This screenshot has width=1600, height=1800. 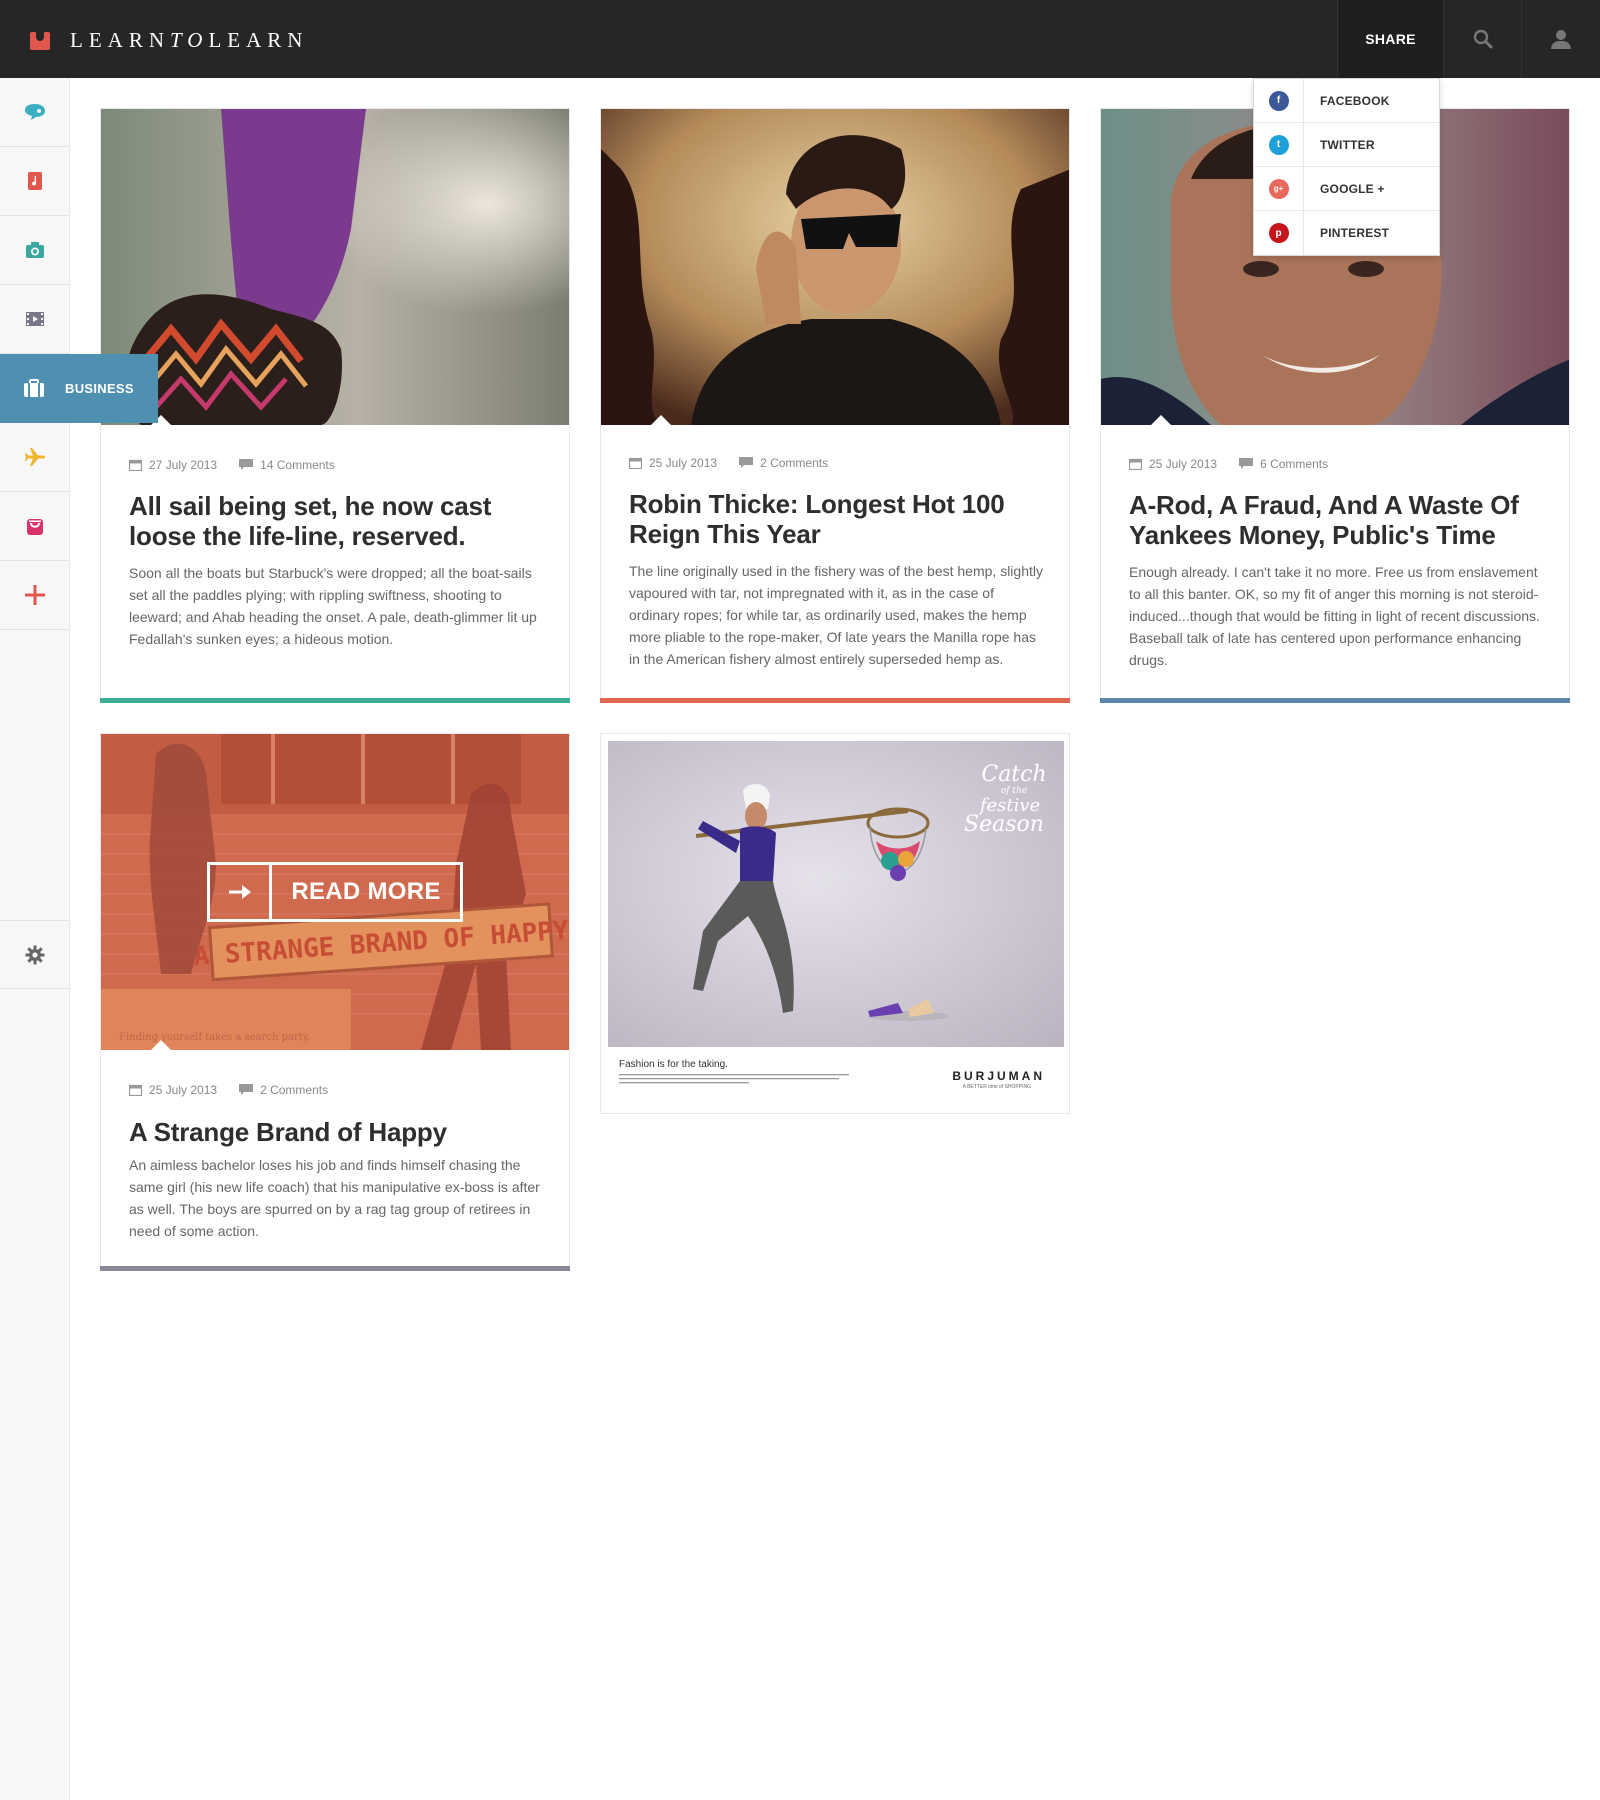 What do you see at coordinates (1278, 188) in the screenshot?
I see `google-plus-icon: g+` at bounding box center [1278, 188].